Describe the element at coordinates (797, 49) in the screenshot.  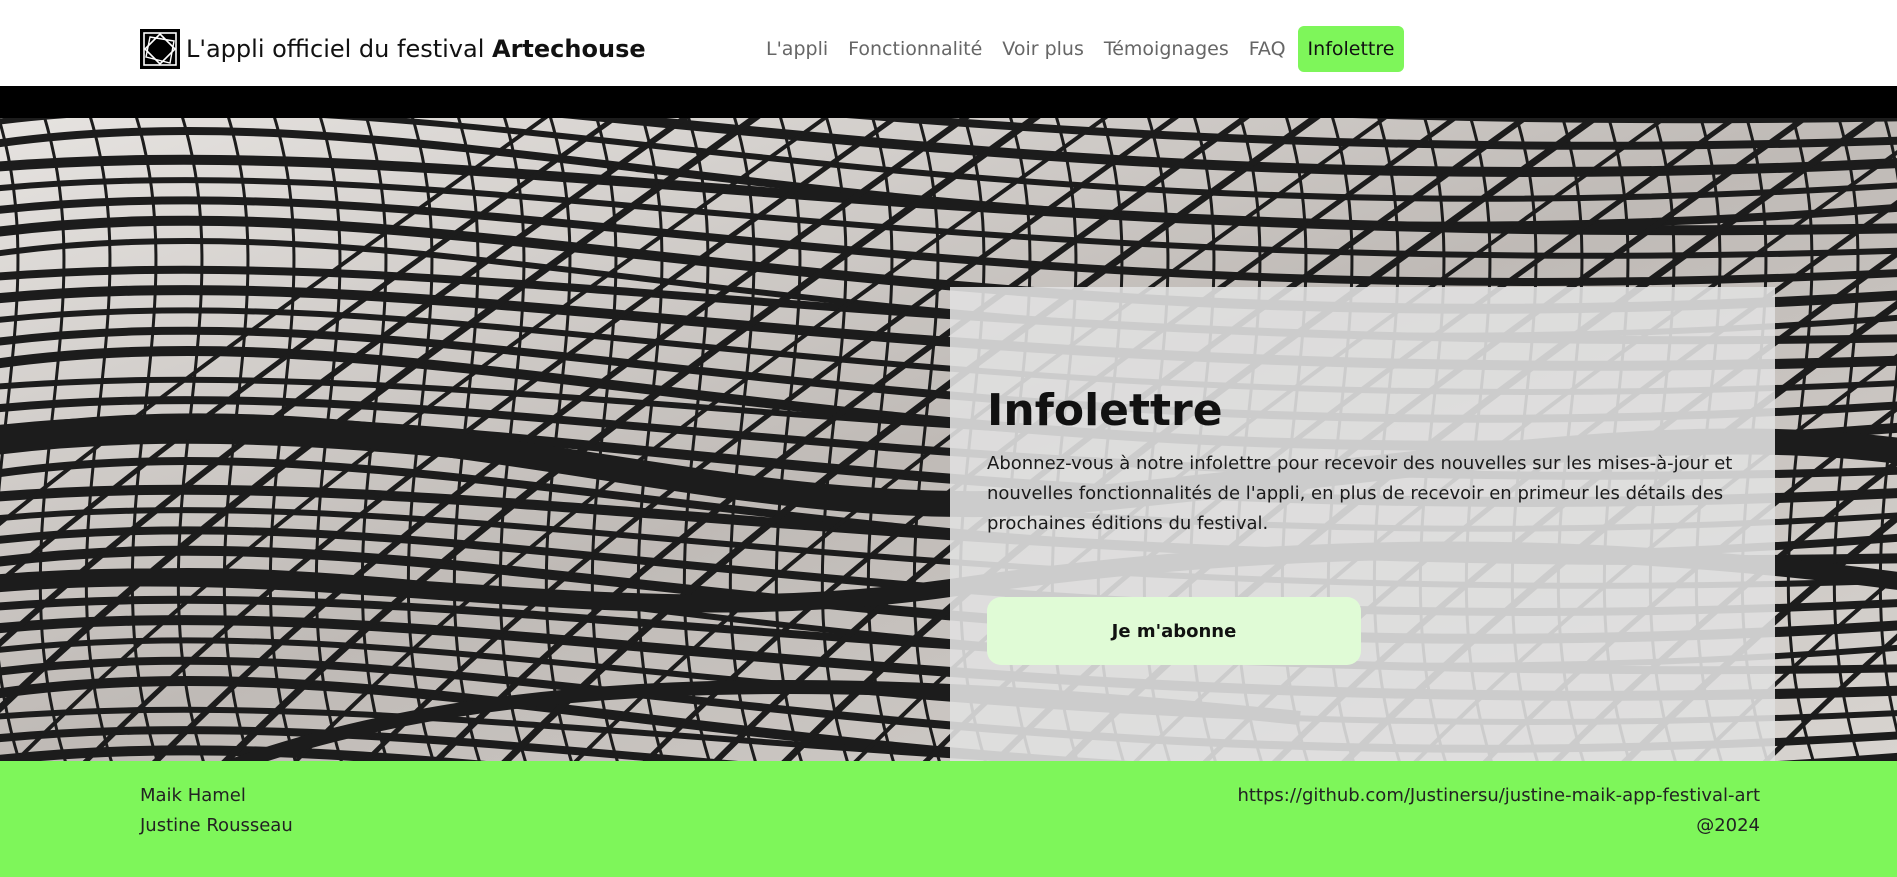
I see `nav-item-lappli: L'appli` at that location.